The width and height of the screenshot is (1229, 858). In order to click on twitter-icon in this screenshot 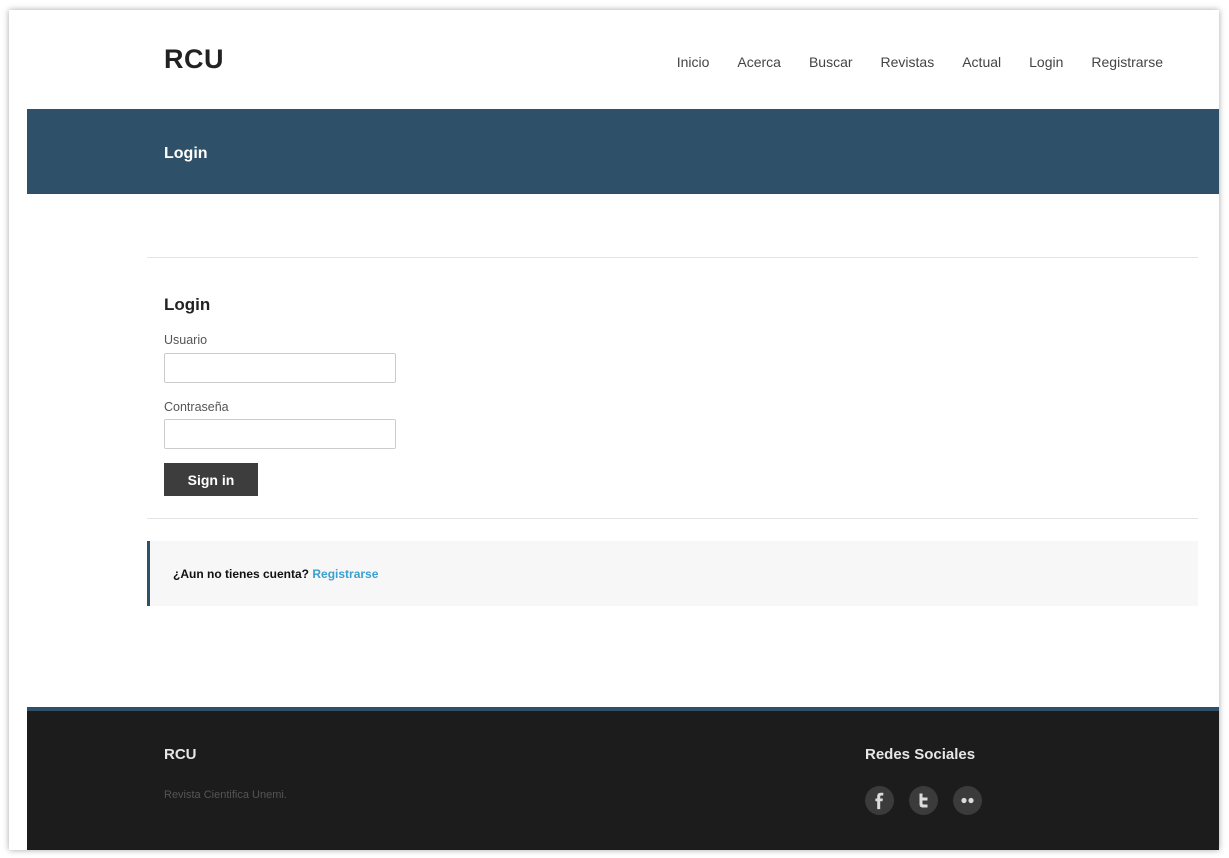, I will do `click(923, 800)`.